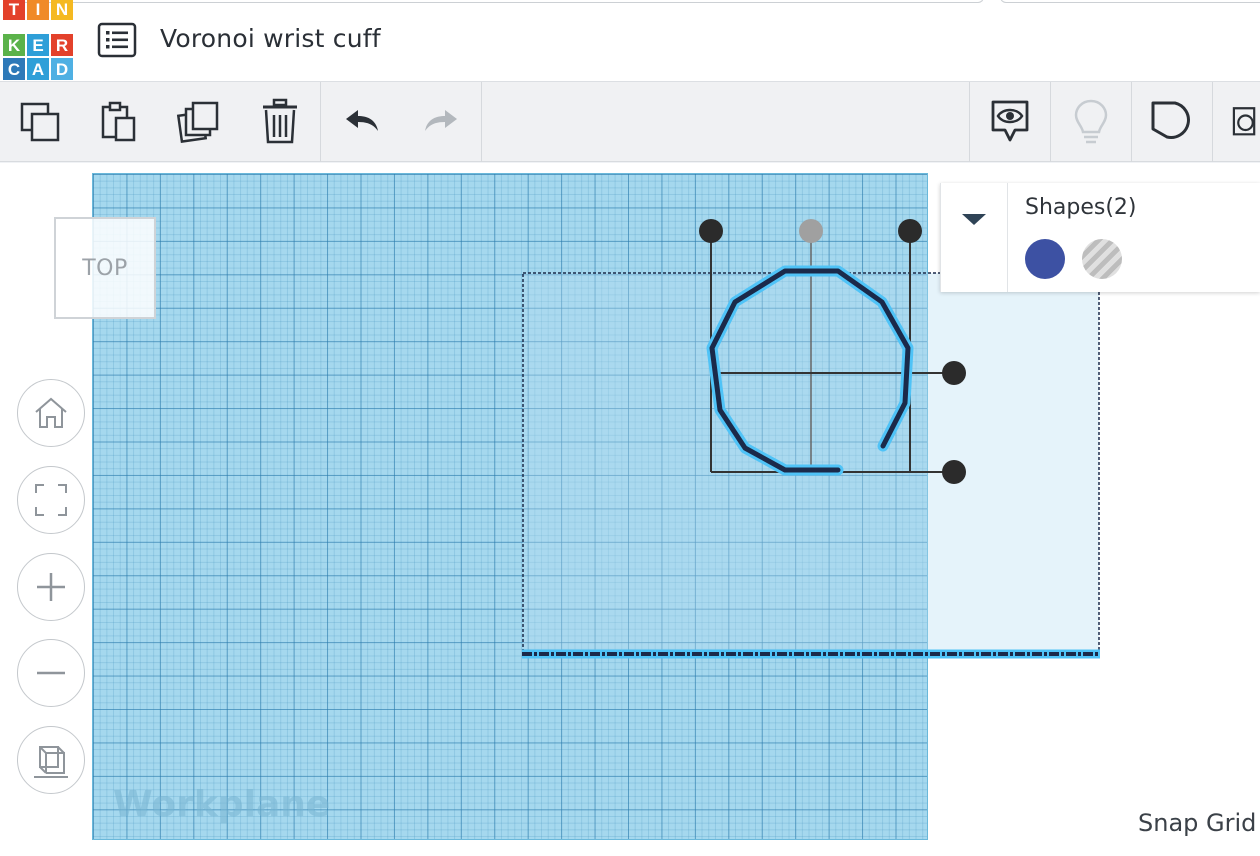 The height and width of the screenshot is (856, 1260). I want to click on redo-icon, so click(441, 120).